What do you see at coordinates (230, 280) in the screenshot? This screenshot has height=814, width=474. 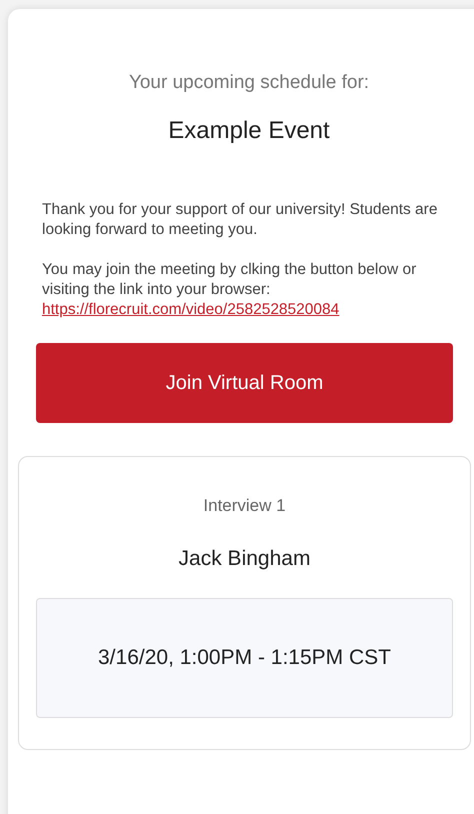 I see `message-paragraph: You may join the meeting by clking the button below or visiting the link into your browser:` at bounding box center [230, 280].